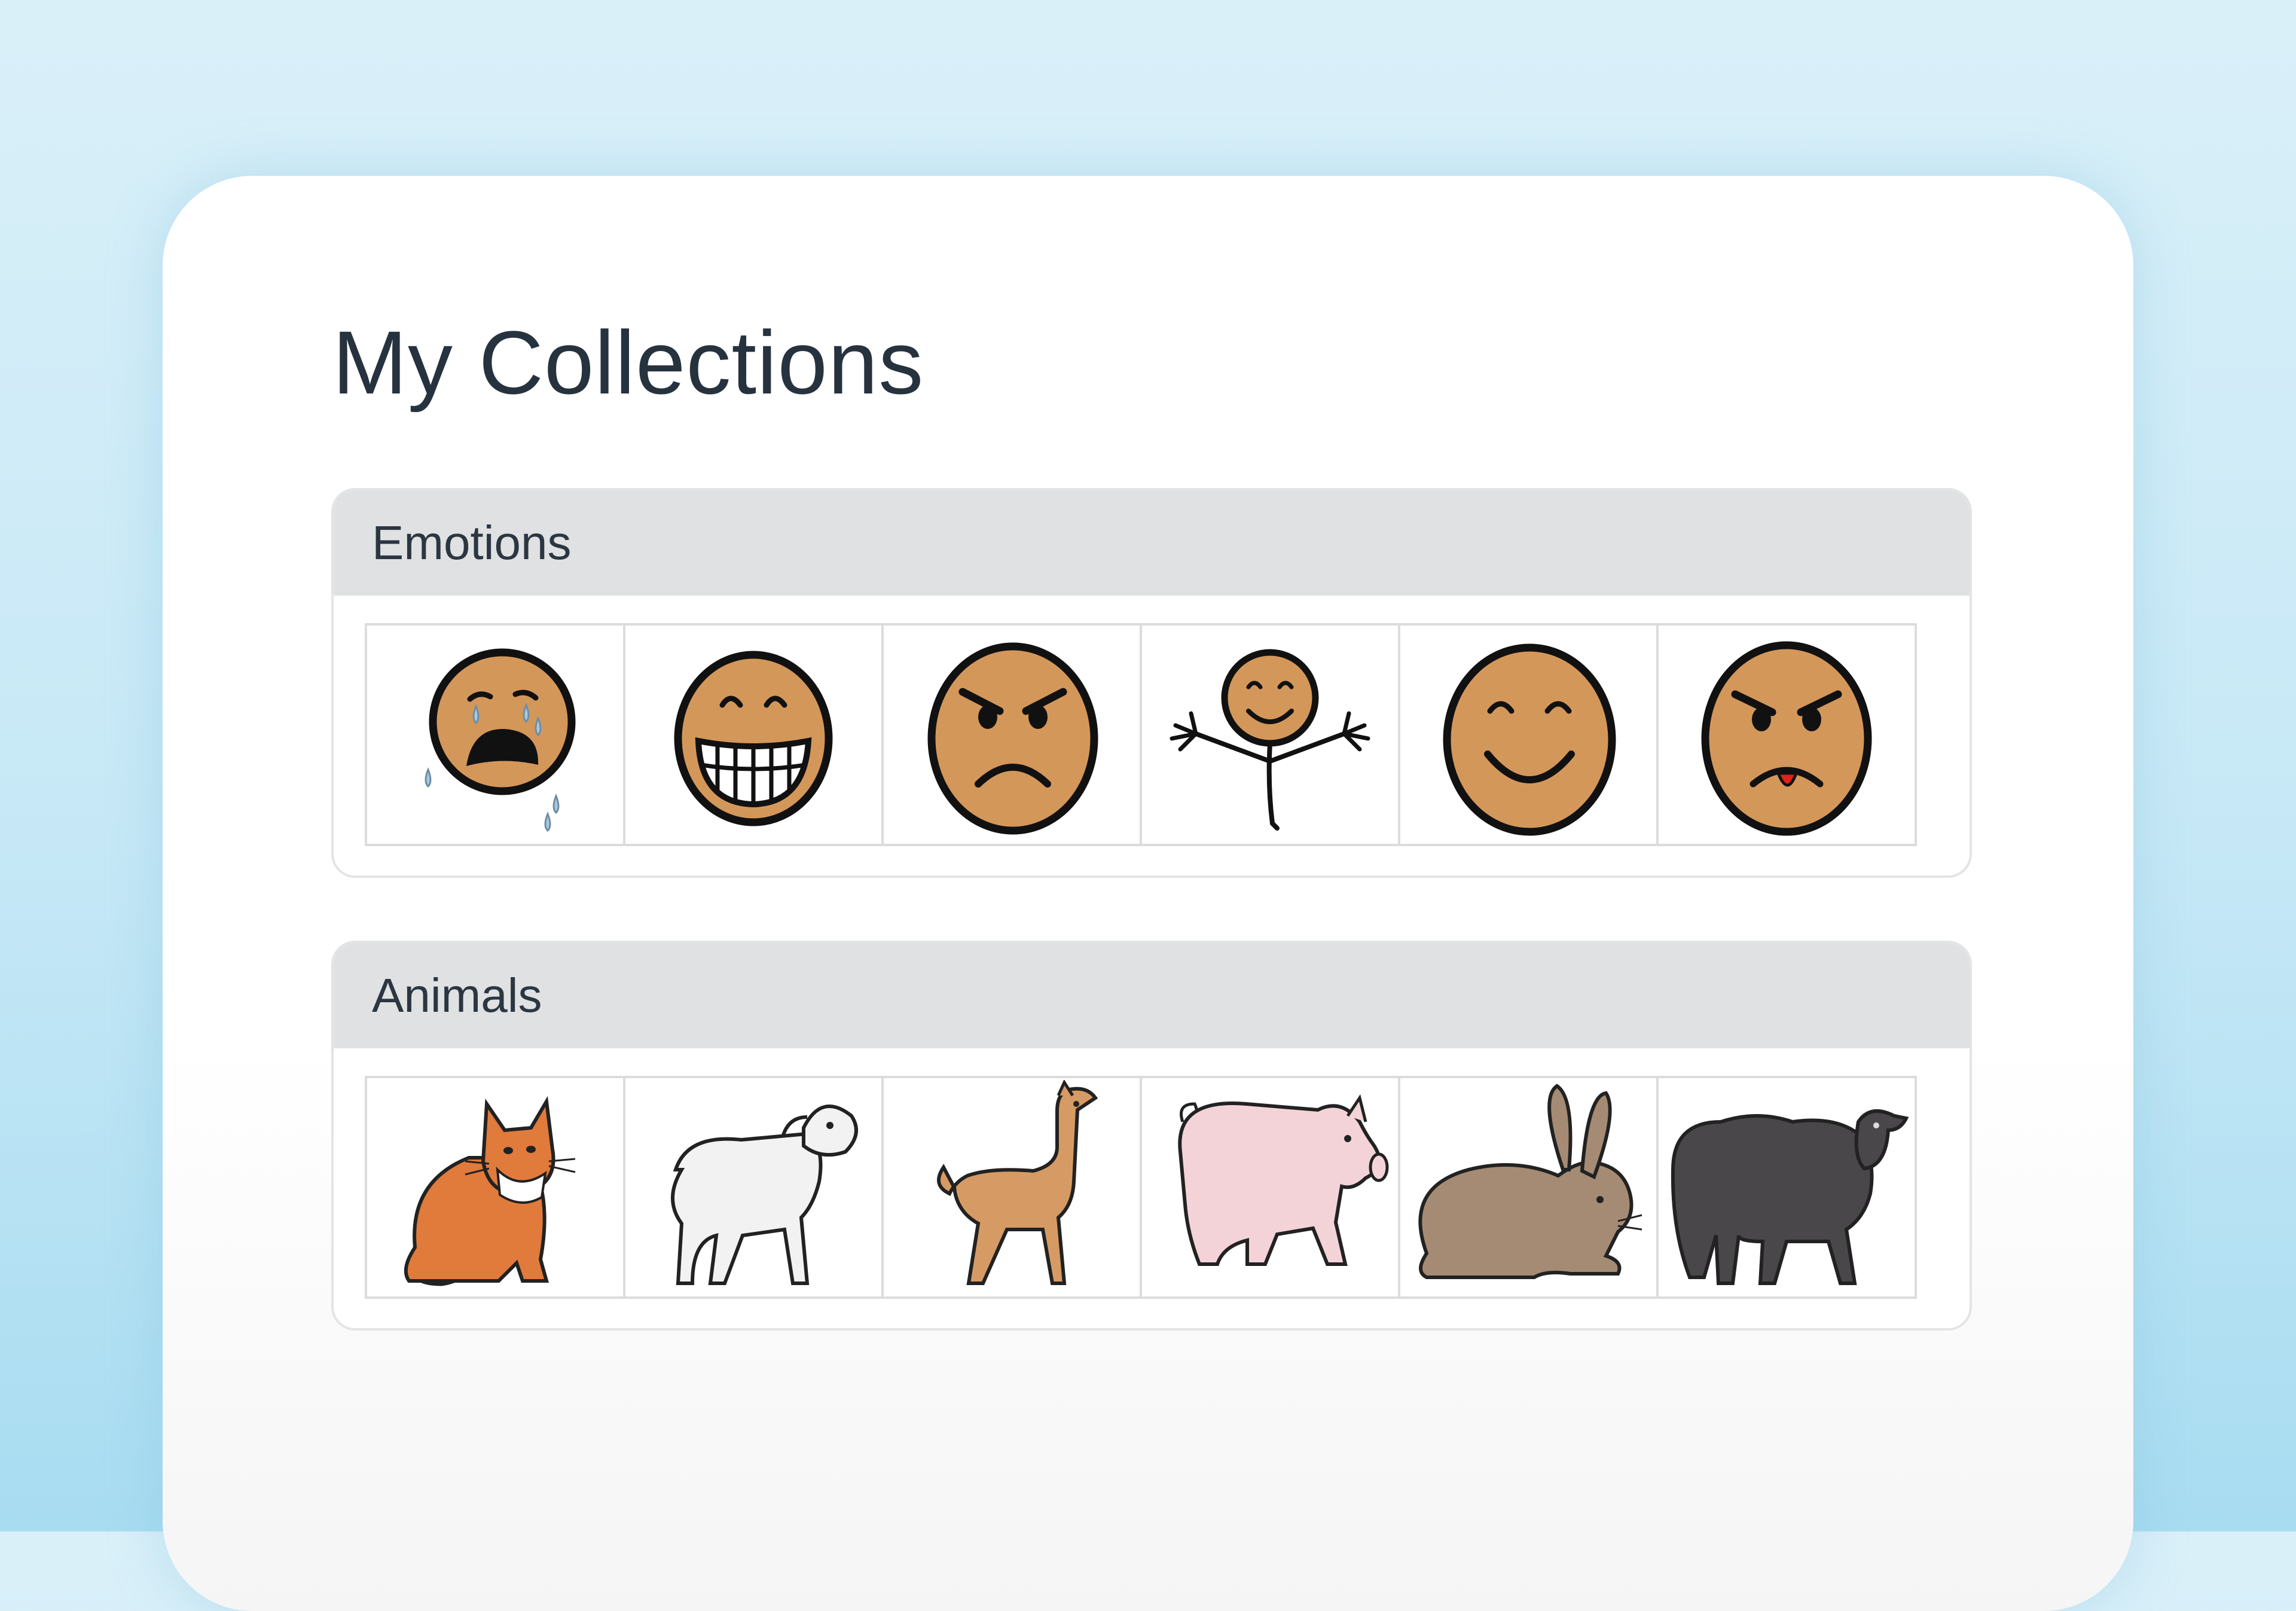  What do you see at coordinates (764, 1194) in the screenshot?
I see `lamb-icon` at bounding box center [764, 1194].